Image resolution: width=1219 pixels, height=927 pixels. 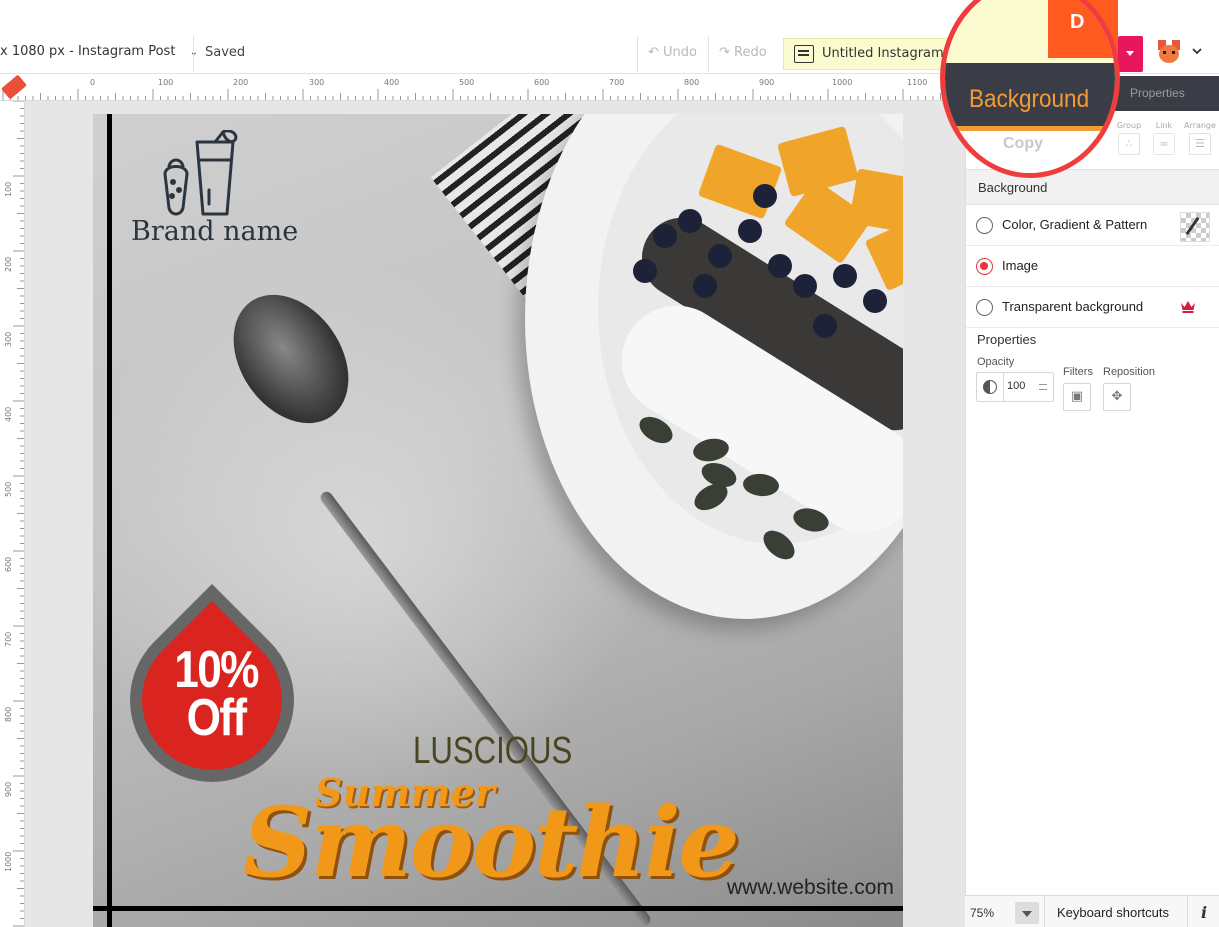 I want to click on headline-smoothie: Smoothie, so click(x=491, y=842).